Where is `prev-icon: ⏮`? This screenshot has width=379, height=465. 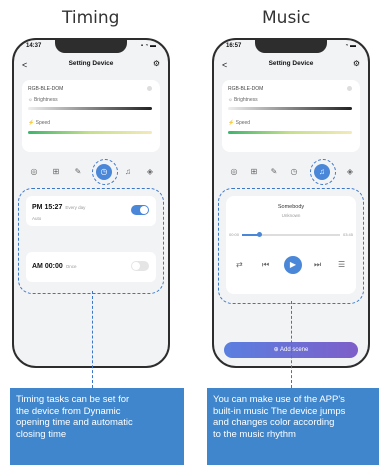
prev-icon: ⏮ is located at coordinates (265, 265).